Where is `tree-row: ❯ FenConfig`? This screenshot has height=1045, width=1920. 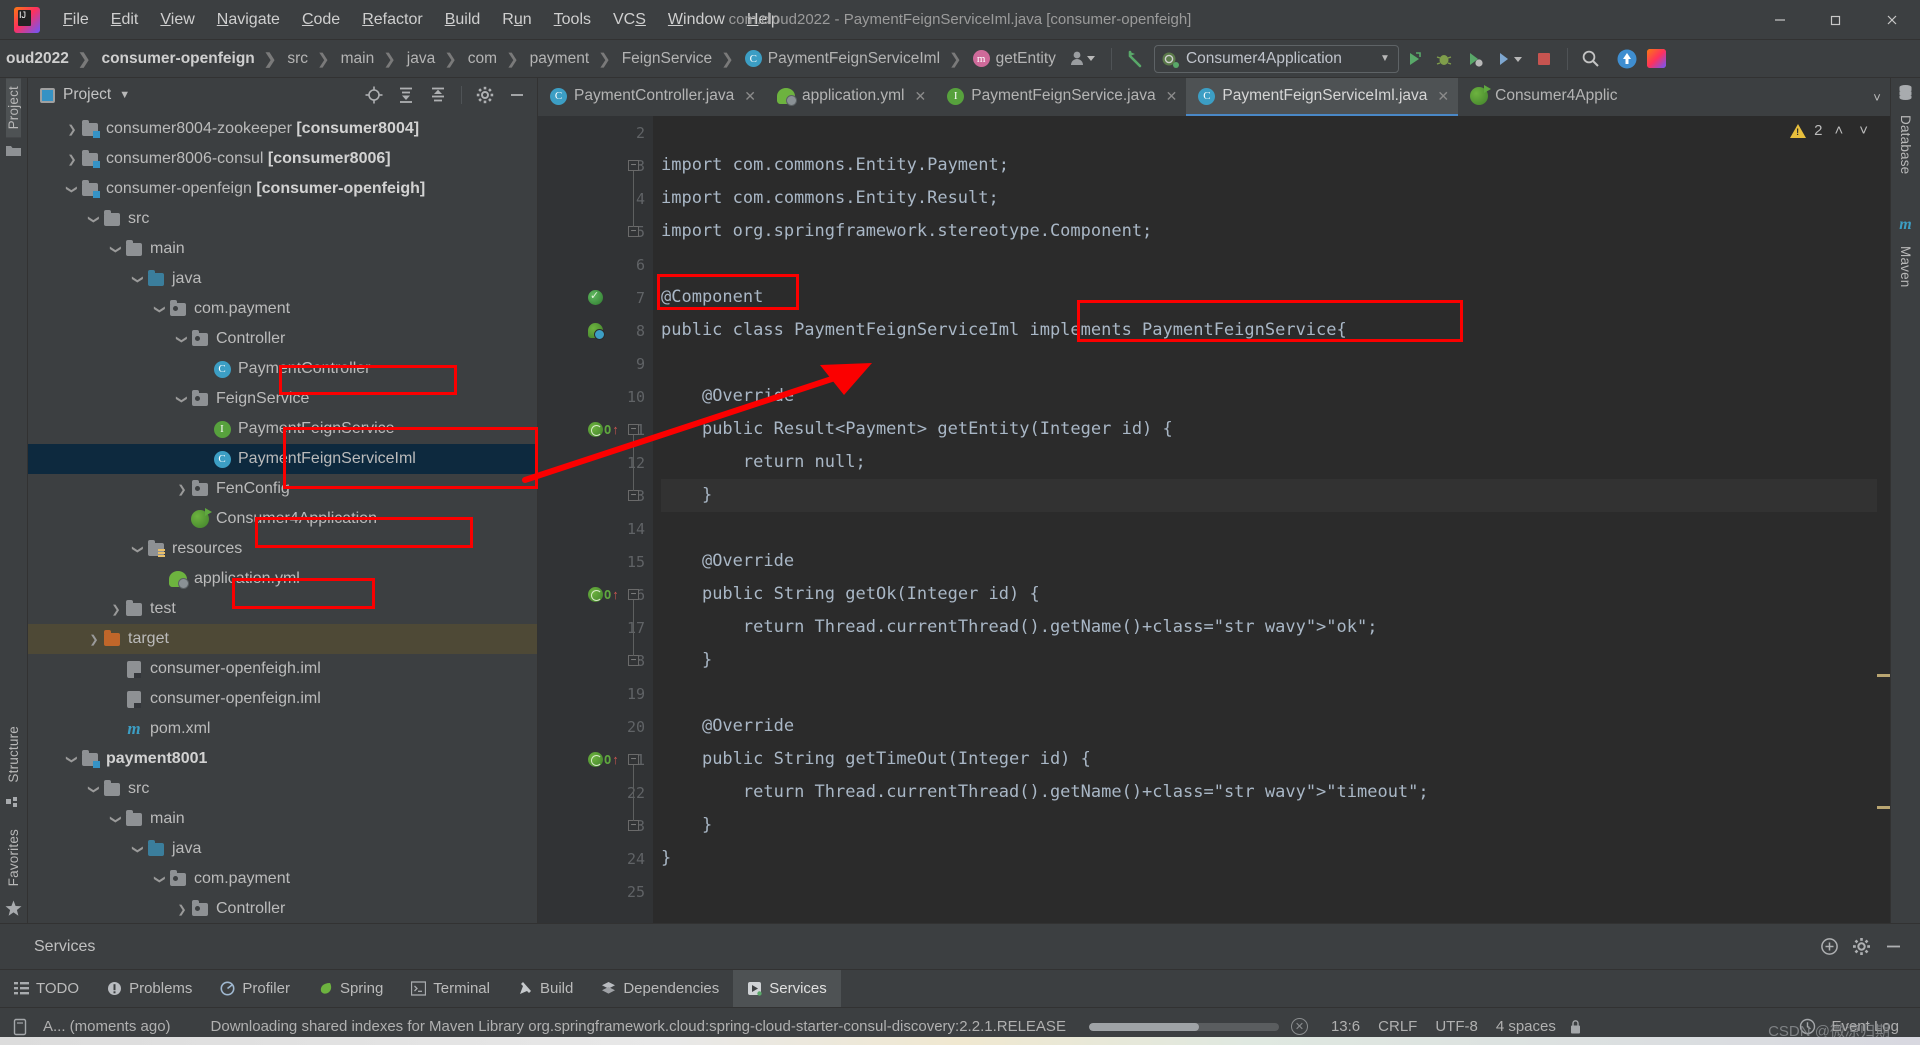 tree-row: ❯ FenConfig is located at coordinates (282, 489).